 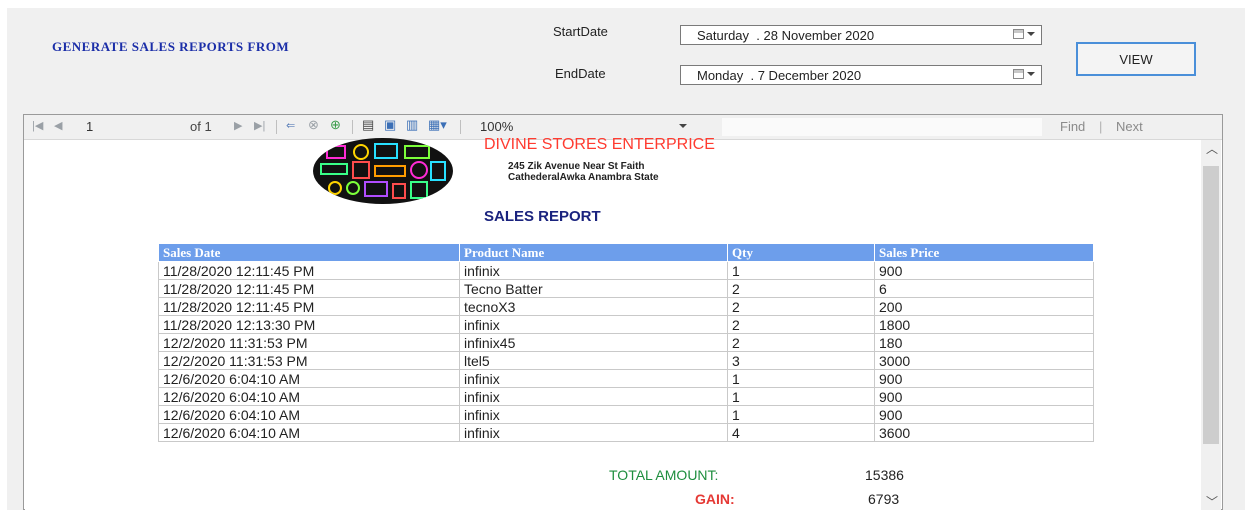 I want to click on product-name-cell: tecnoX3, so click(x=593, y=306).